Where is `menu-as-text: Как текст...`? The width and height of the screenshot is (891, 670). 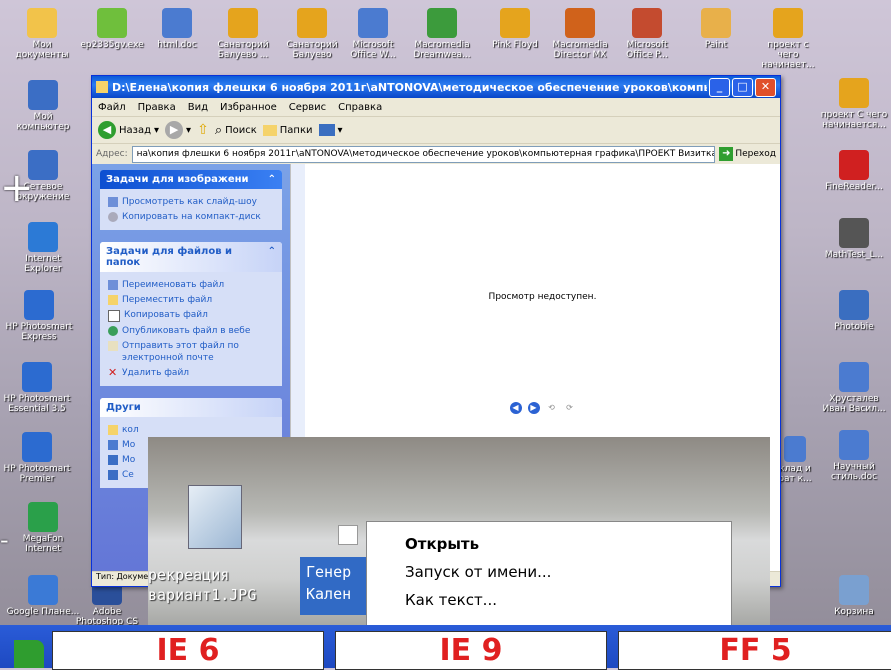
menu-as-text: Как текст... is located at coordinates (568, 600).